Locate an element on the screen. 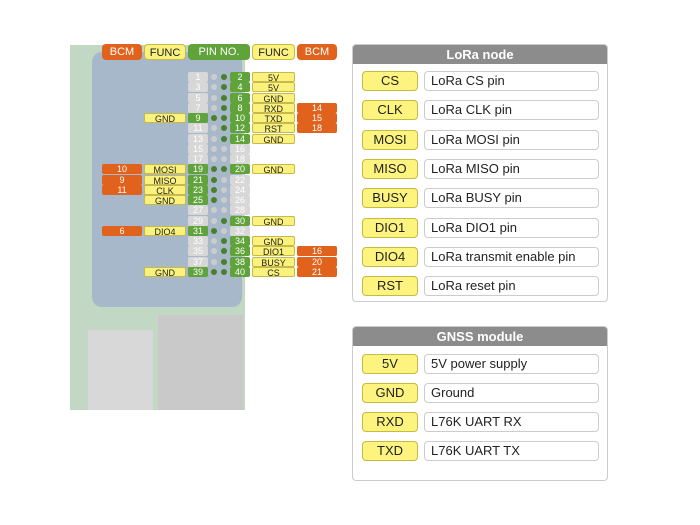 The image size is (700, 525). pin-6: 6 is located at coordinates (240, 97).